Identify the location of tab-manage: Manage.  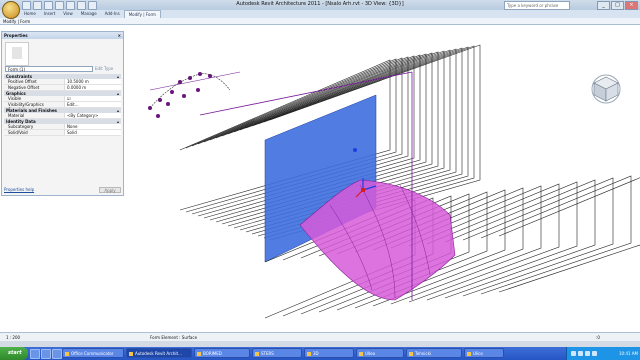
(89, 14).